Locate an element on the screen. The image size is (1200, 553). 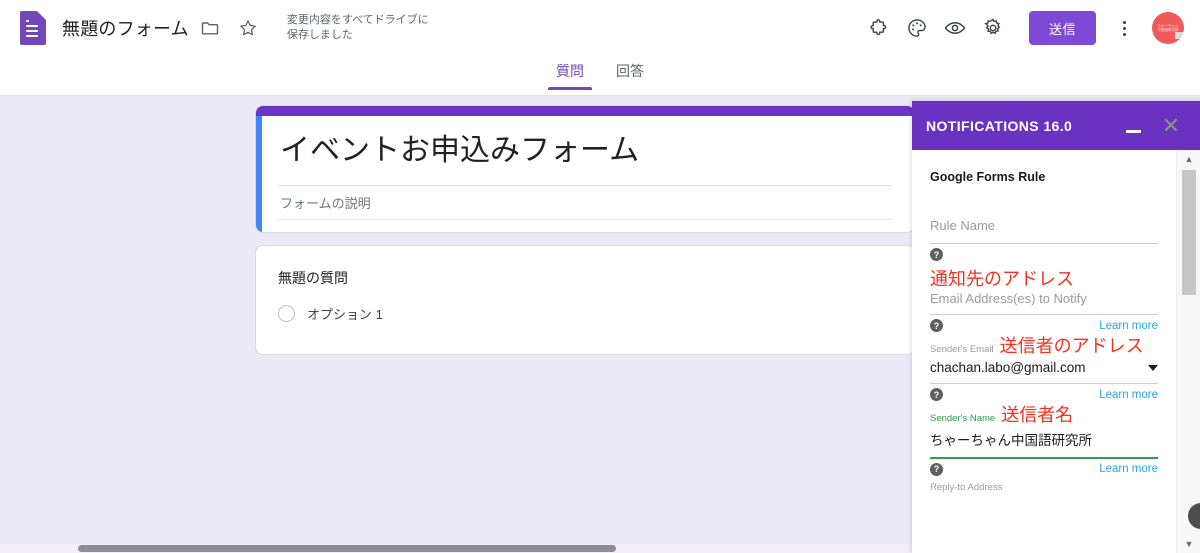
close-icon: ✕ is located at coordinates (1171, 126).